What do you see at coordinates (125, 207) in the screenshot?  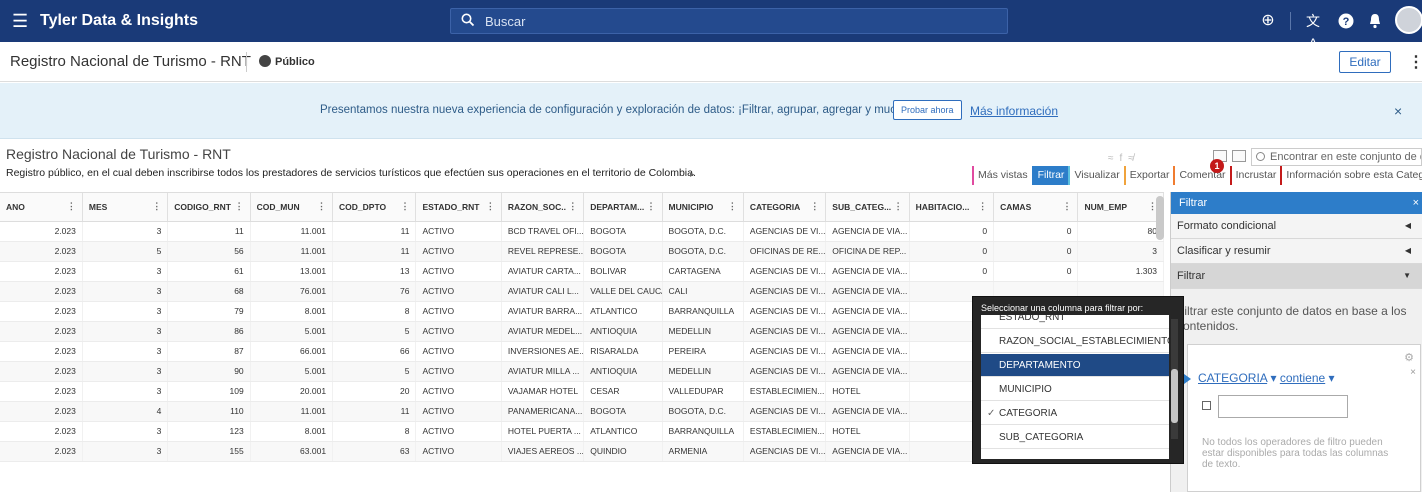 I see `column-header: MES ⋮` at bounding box center [125, 207].